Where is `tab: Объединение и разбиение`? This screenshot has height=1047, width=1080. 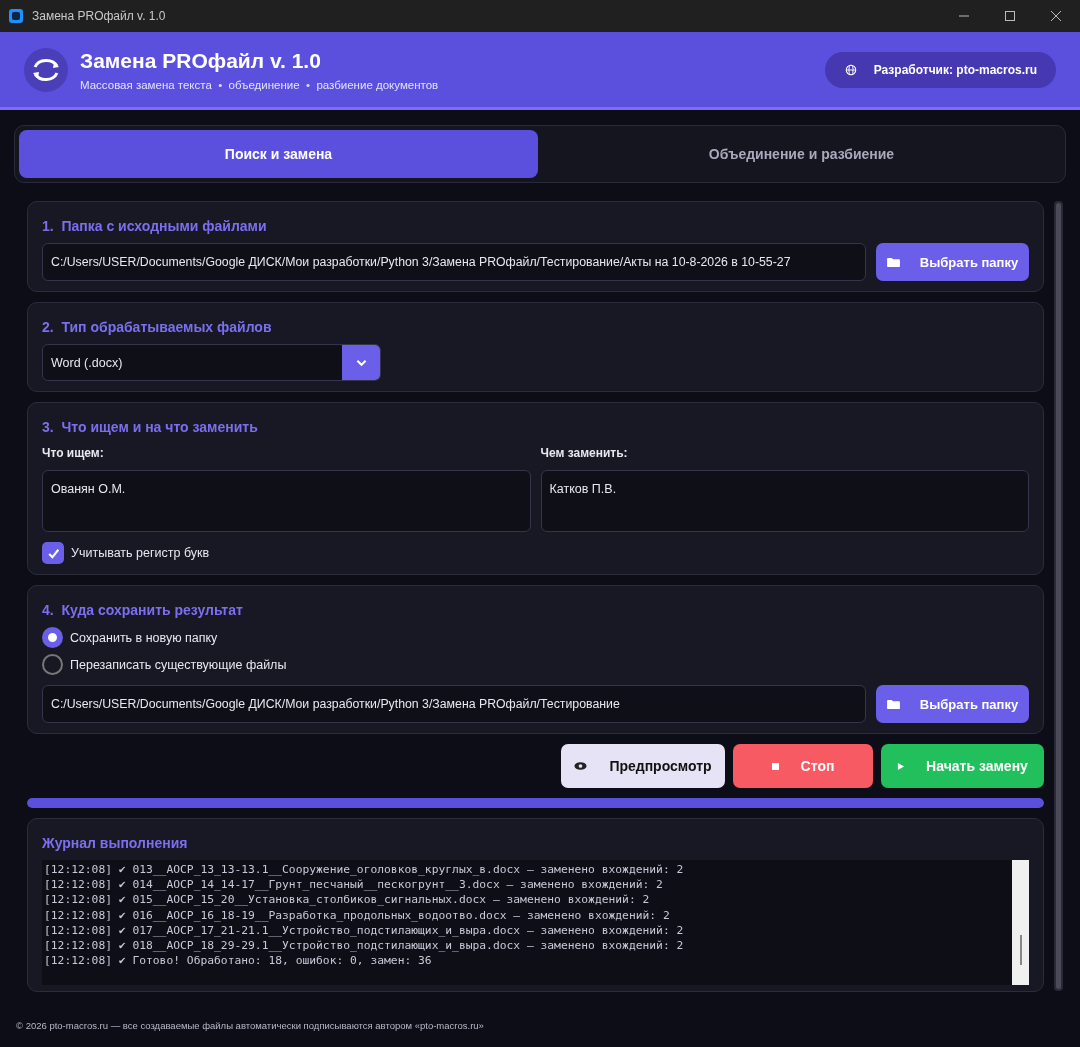
tab: Объединение и разбиение is located at coordinates (801, 154).